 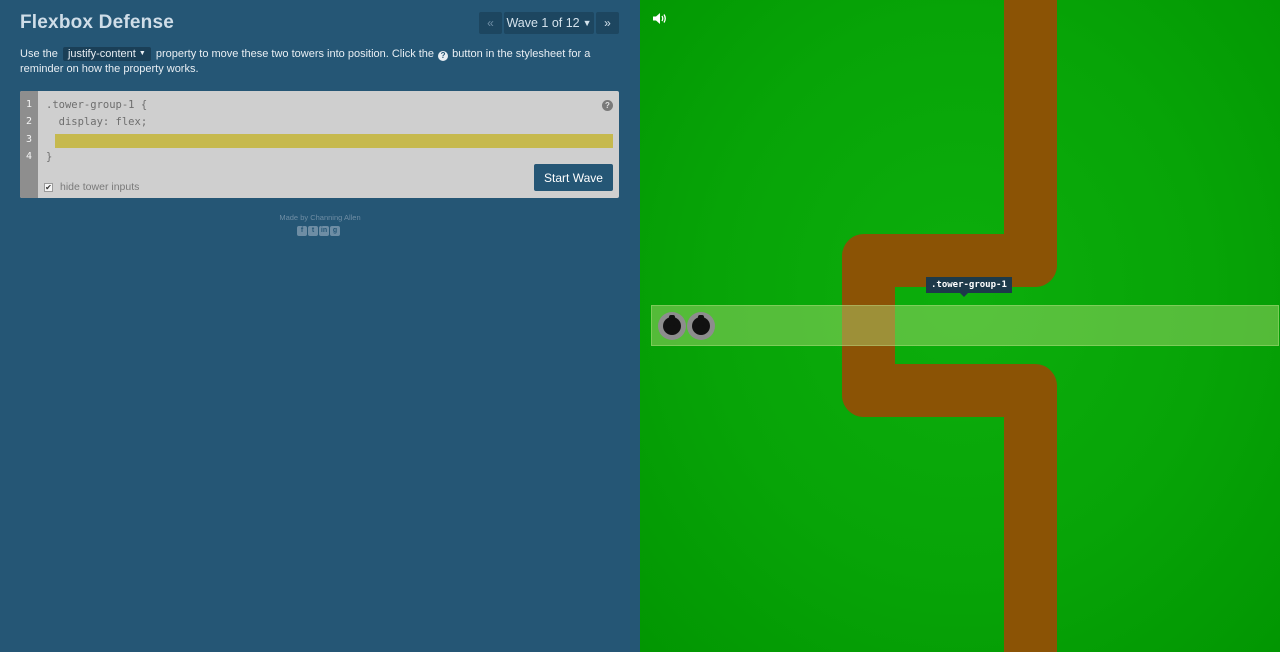 What do you see at coordinates (573, 177) in the screenshot?
I see `start-wave-button: Start Wave` at bounding box center [573, 177].